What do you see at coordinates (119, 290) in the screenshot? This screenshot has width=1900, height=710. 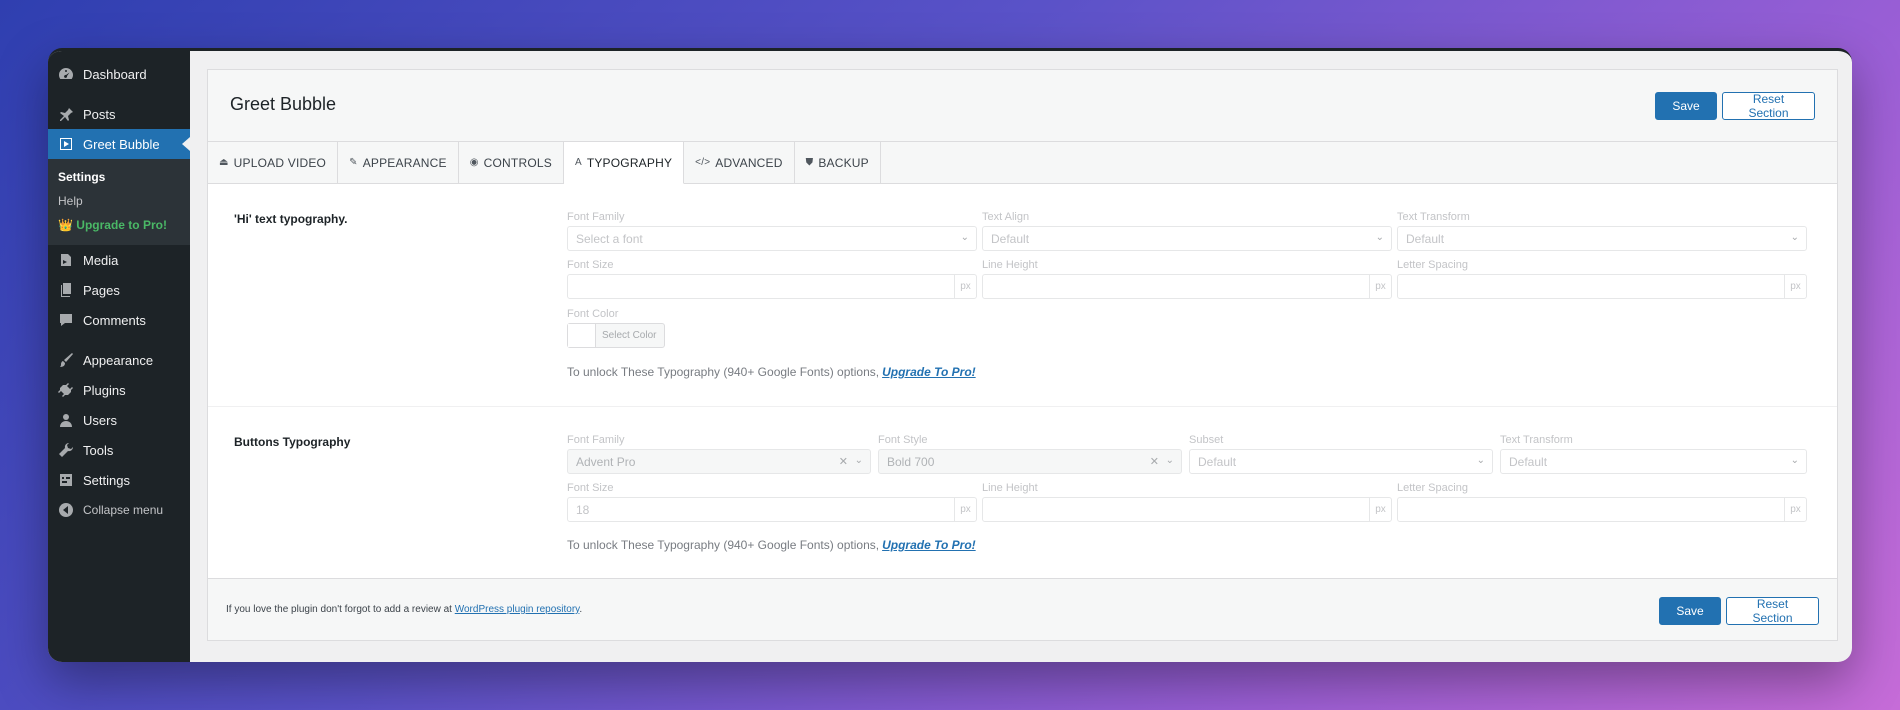 I see `sidebar-item-pages: Pages` at bounding box center [119, 290].